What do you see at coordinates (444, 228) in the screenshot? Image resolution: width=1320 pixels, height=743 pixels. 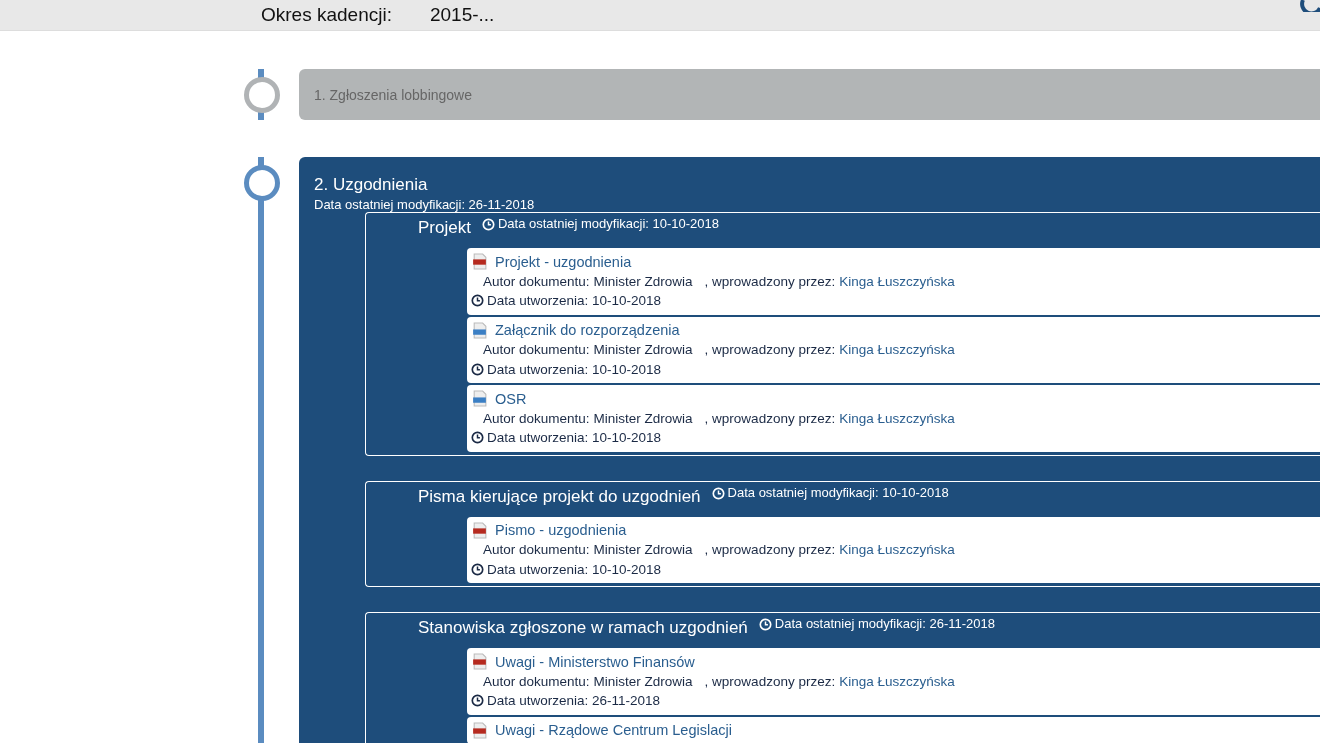 I see `section-title: Projekt` at bounding box center [444, 228].